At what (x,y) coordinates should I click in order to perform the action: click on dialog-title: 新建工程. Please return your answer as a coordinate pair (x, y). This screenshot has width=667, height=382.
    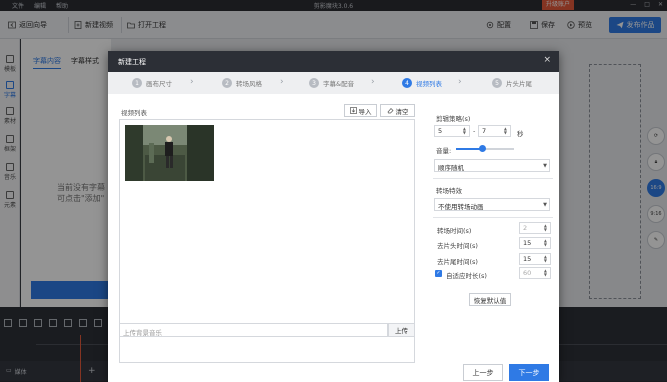
    Looking at the image, I should click on (132, 62).